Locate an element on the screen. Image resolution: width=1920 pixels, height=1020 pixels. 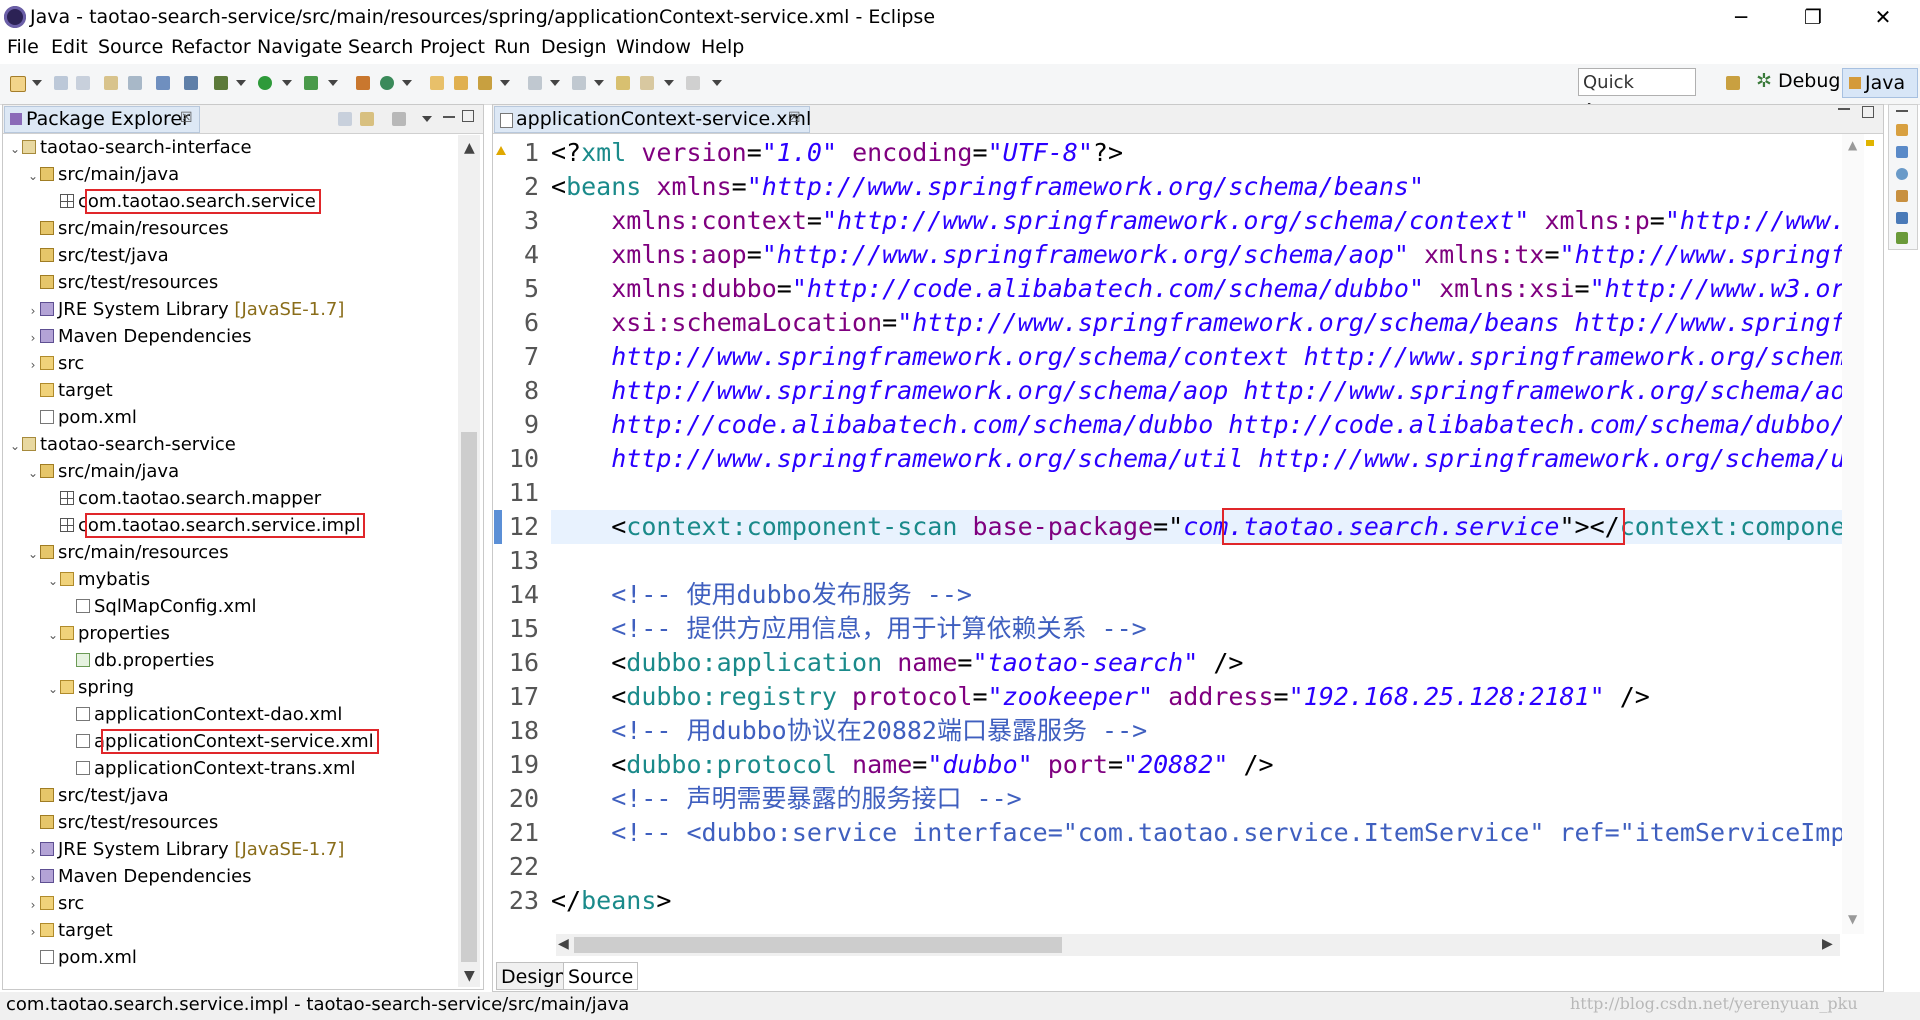
print-icon is located at coordinates (135, 83).